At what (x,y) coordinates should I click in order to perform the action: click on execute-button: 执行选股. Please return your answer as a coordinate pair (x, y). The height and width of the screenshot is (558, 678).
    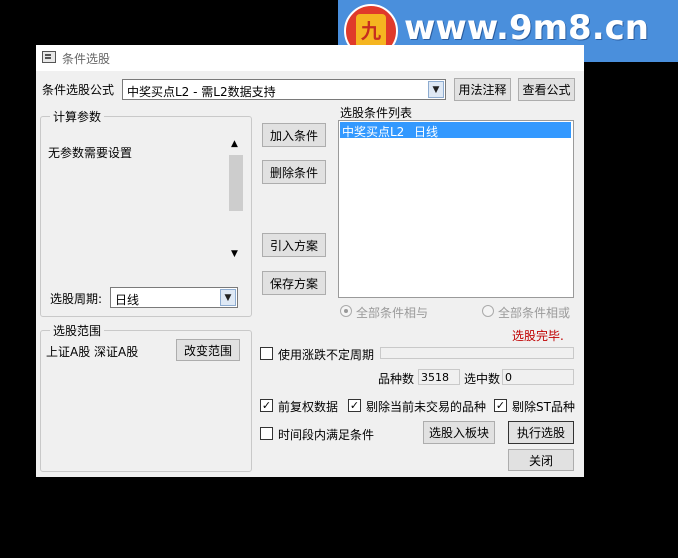
    Looking at the image, I should click on (541, 432).